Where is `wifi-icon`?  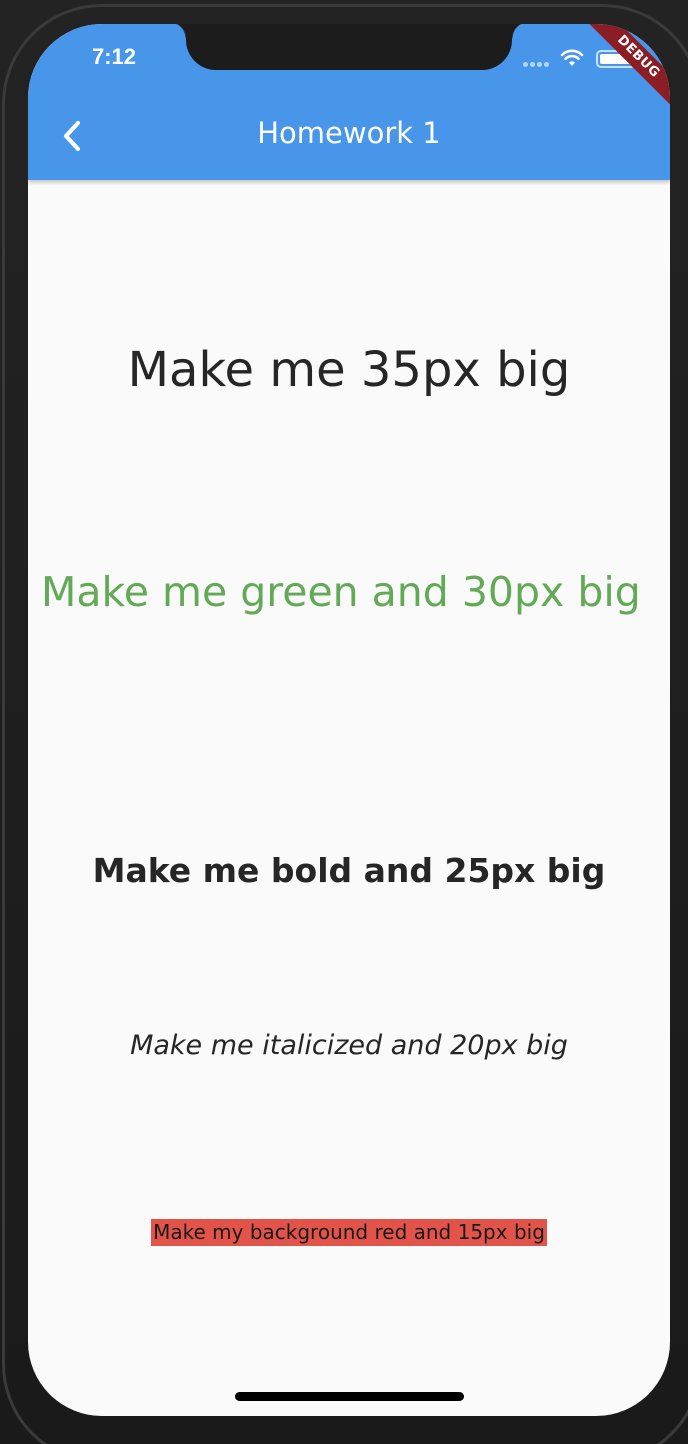
wifi-icon is located at coordinates (572, 57).